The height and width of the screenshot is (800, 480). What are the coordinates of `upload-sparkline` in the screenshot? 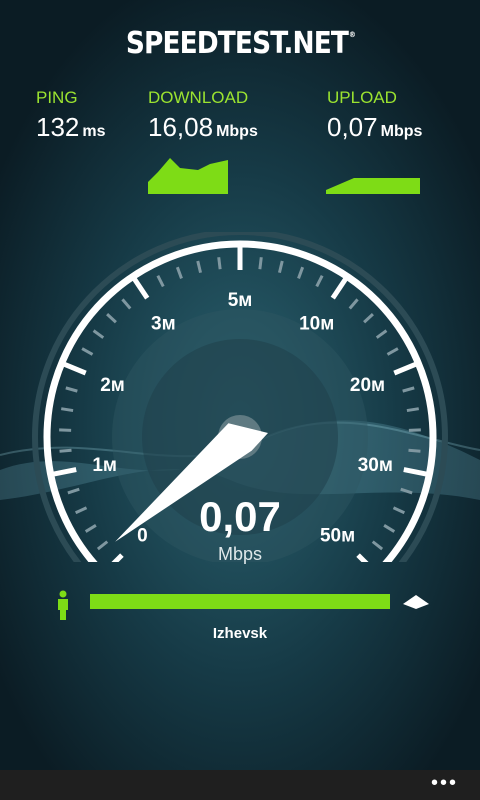 It's located at (373, 186).